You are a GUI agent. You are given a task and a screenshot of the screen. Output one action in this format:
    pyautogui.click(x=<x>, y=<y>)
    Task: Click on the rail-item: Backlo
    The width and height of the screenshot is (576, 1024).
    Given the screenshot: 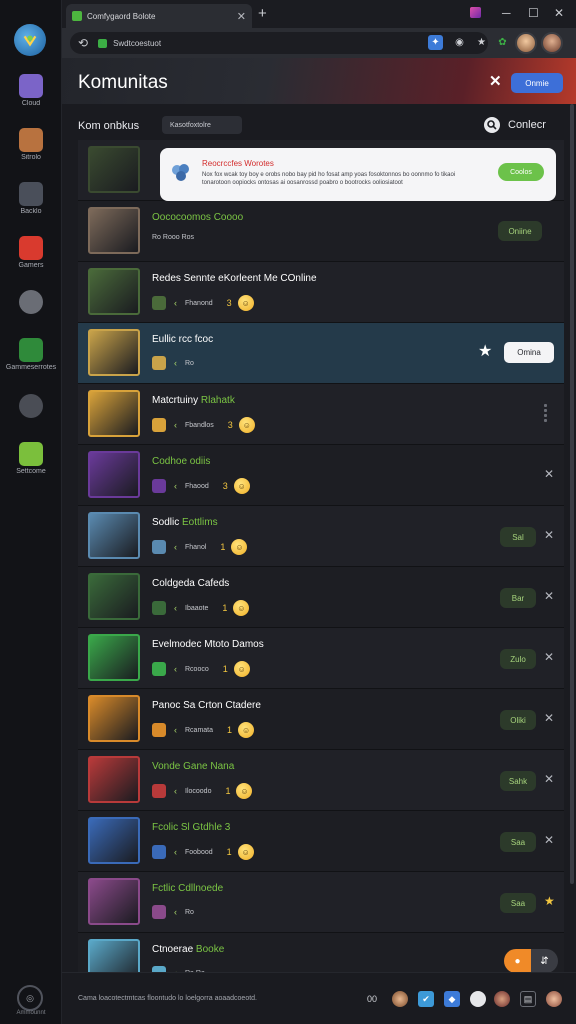 What is the action you would take?
    pyautogui.click(x=31, y=198)
    